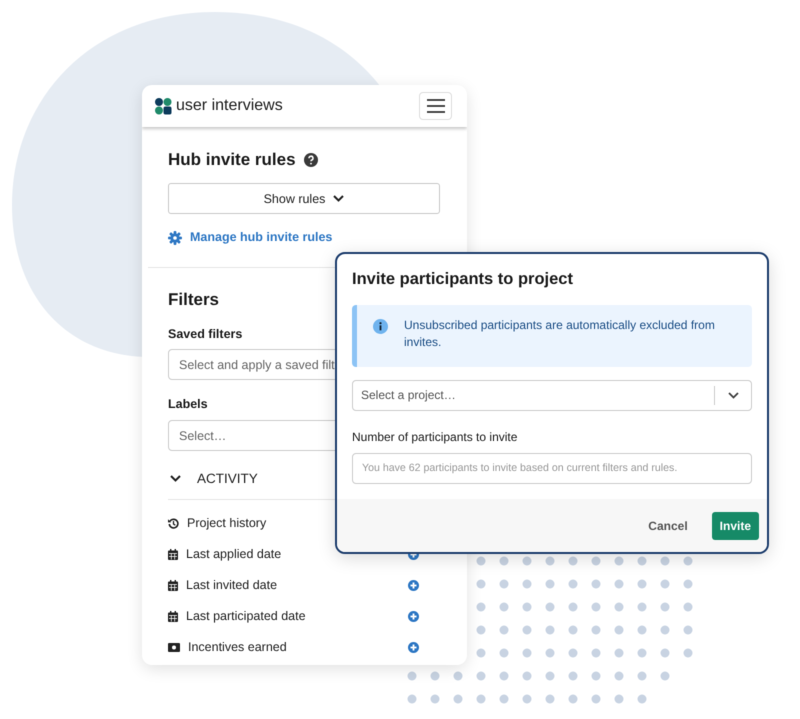 This screenshot has width=800, height=719. I want to click on history-icon, so click(173, 524).